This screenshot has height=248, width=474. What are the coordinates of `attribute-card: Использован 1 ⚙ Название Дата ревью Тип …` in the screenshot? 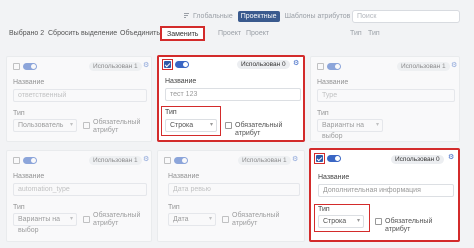 It's located at (231, 196).